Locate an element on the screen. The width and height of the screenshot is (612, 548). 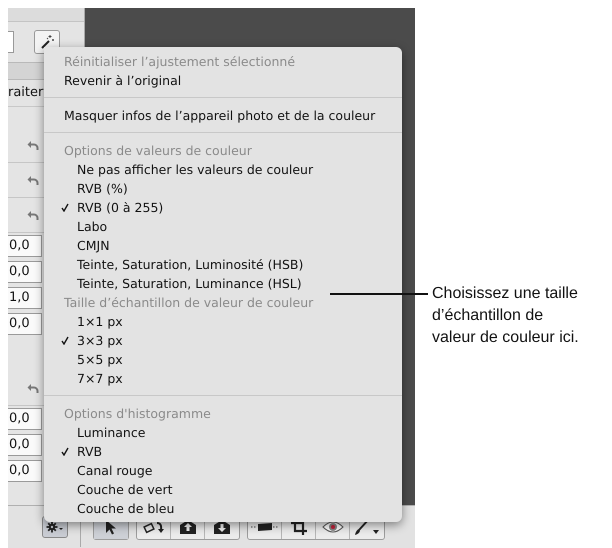
menu-item: Teinte, Saturation, Luminance (HSL) is located at coordinates (223, 283).